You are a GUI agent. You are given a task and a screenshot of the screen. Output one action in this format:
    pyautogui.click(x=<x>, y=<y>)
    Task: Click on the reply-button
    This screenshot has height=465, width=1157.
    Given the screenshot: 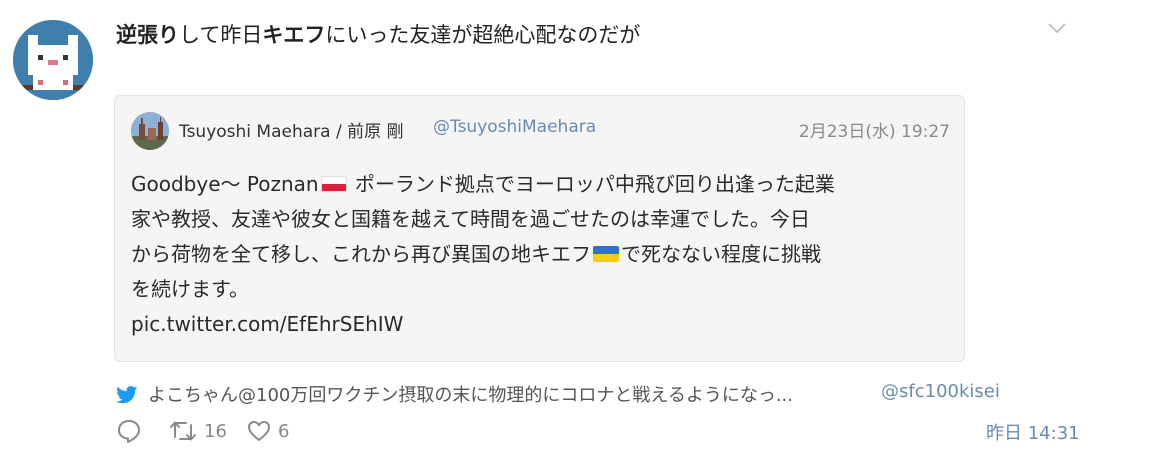 What is the action you would take?
    pyautogui.click(x=132, y=431)
    